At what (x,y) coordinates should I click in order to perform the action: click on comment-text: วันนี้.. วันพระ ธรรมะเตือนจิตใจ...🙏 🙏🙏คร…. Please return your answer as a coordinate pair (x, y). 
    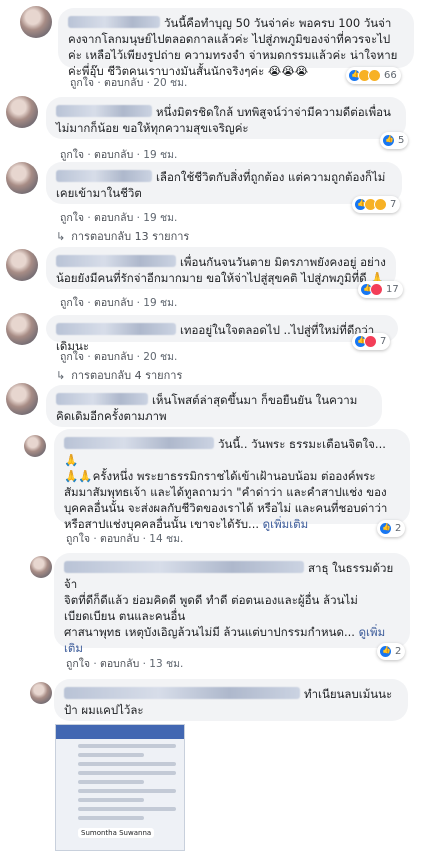
    Looking at the image, I should click on (226, 484).